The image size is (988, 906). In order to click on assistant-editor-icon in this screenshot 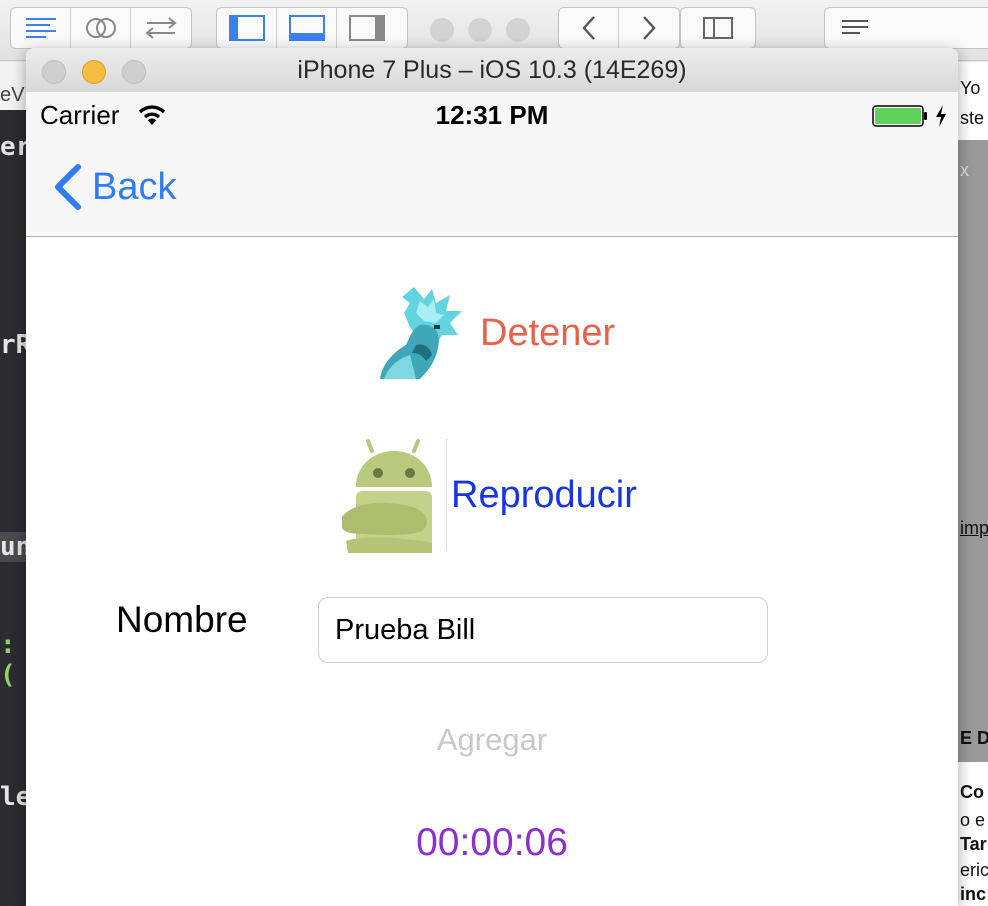, I will do `click(101, 28)`.